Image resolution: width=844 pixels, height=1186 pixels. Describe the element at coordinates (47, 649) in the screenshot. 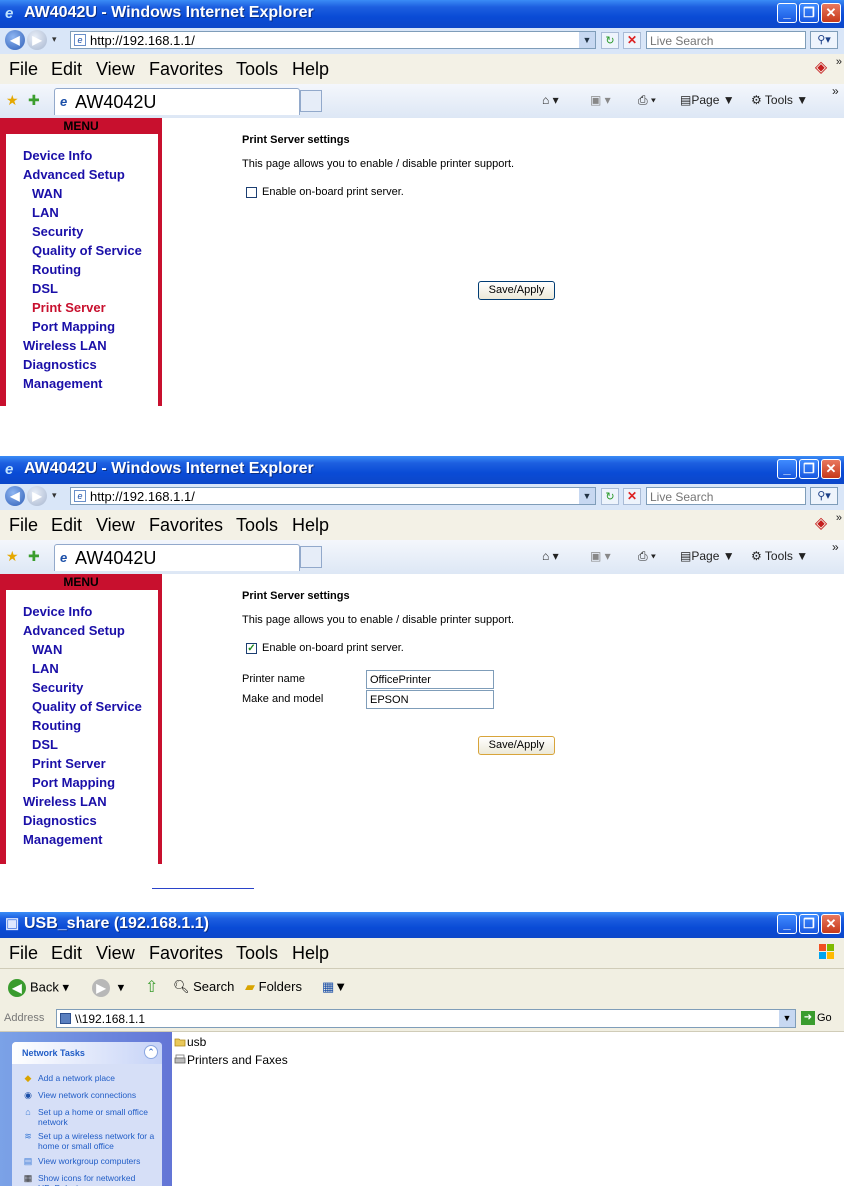

I see `nav-wan: WAN` at that location.